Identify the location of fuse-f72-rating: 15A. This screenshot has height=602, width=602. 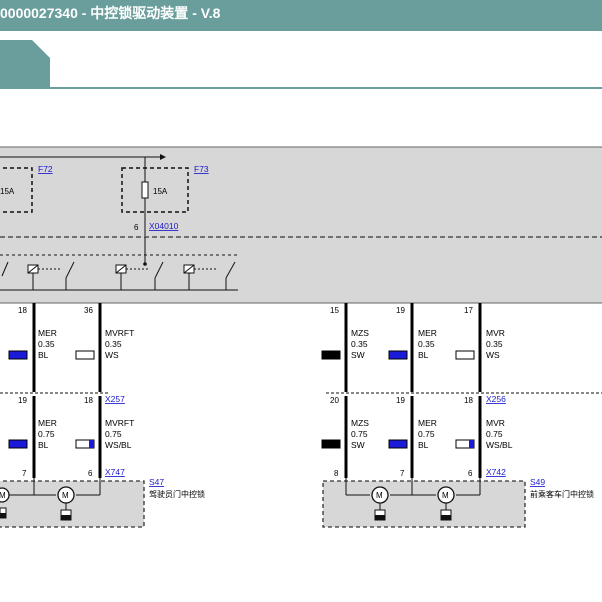
(7, 191).